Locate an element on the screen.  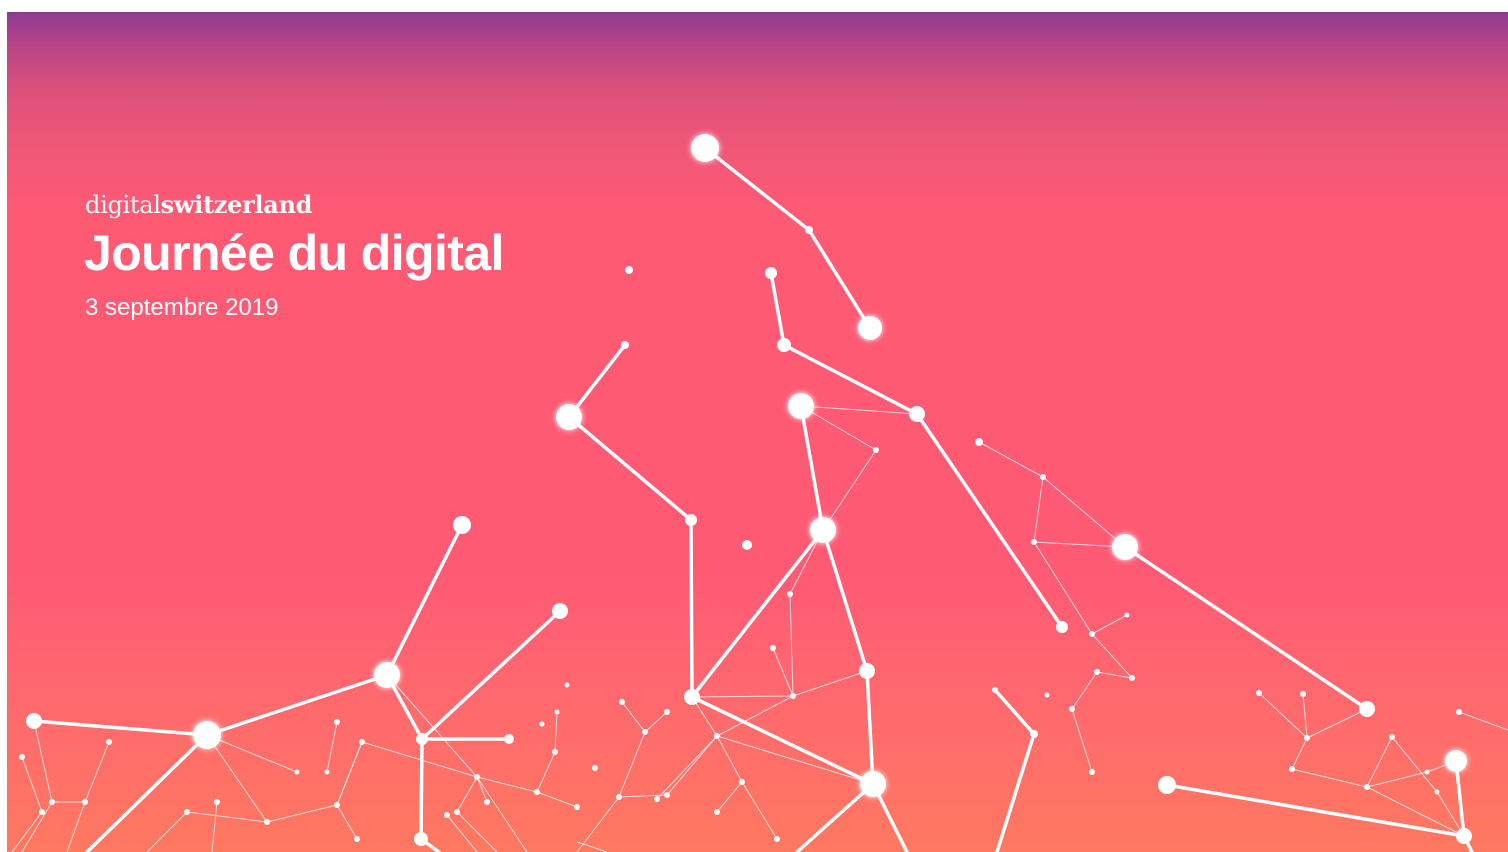
brand-logo: digitalswitzerland is located at coordinates (198, 204).